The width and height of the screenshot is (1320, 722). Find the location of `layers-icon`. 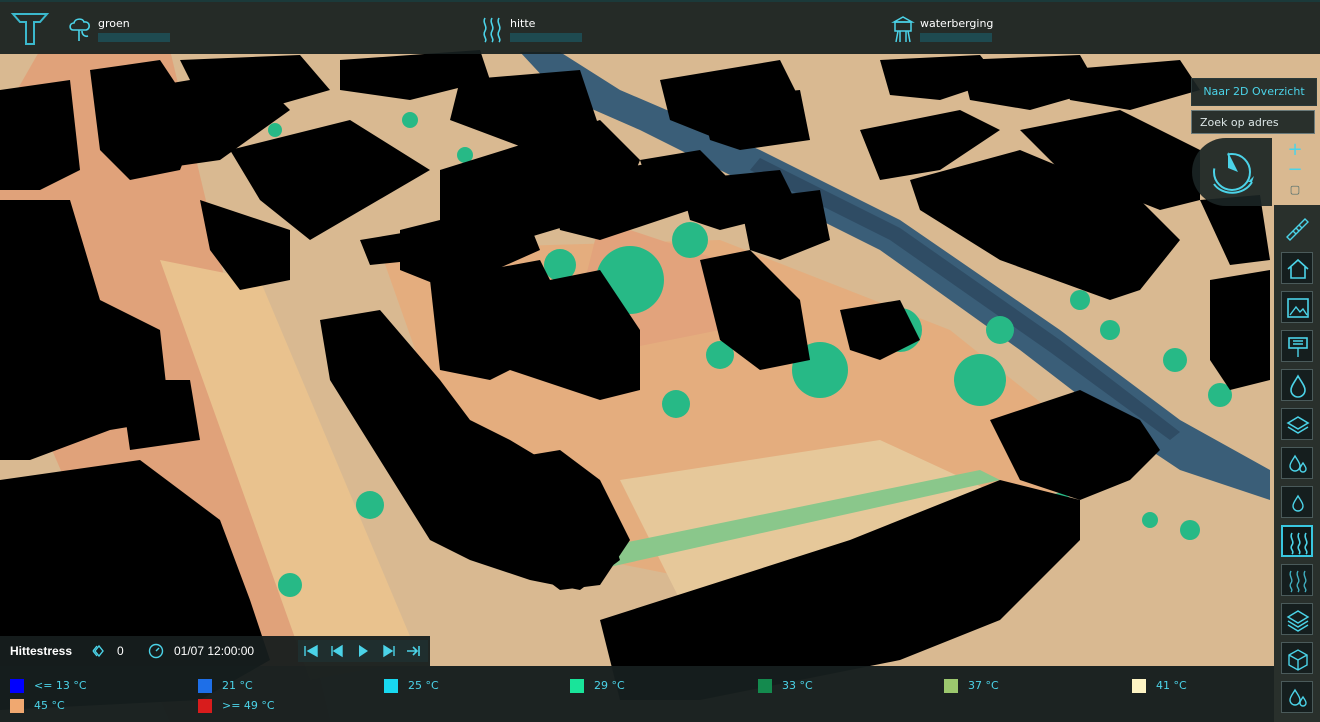

layers-icon is located at coordinates (1298, 425).